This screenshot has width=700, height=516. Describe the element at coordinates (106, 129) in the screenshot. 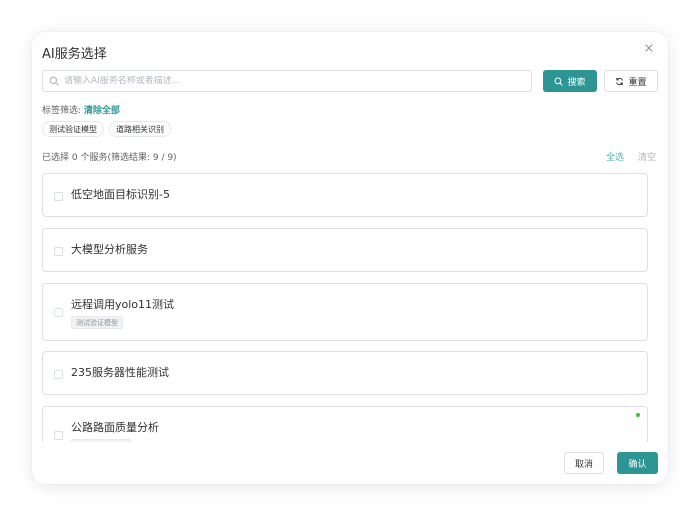

I see `tag-chip-row: 测试验证模型 道路相关识别` at that location.